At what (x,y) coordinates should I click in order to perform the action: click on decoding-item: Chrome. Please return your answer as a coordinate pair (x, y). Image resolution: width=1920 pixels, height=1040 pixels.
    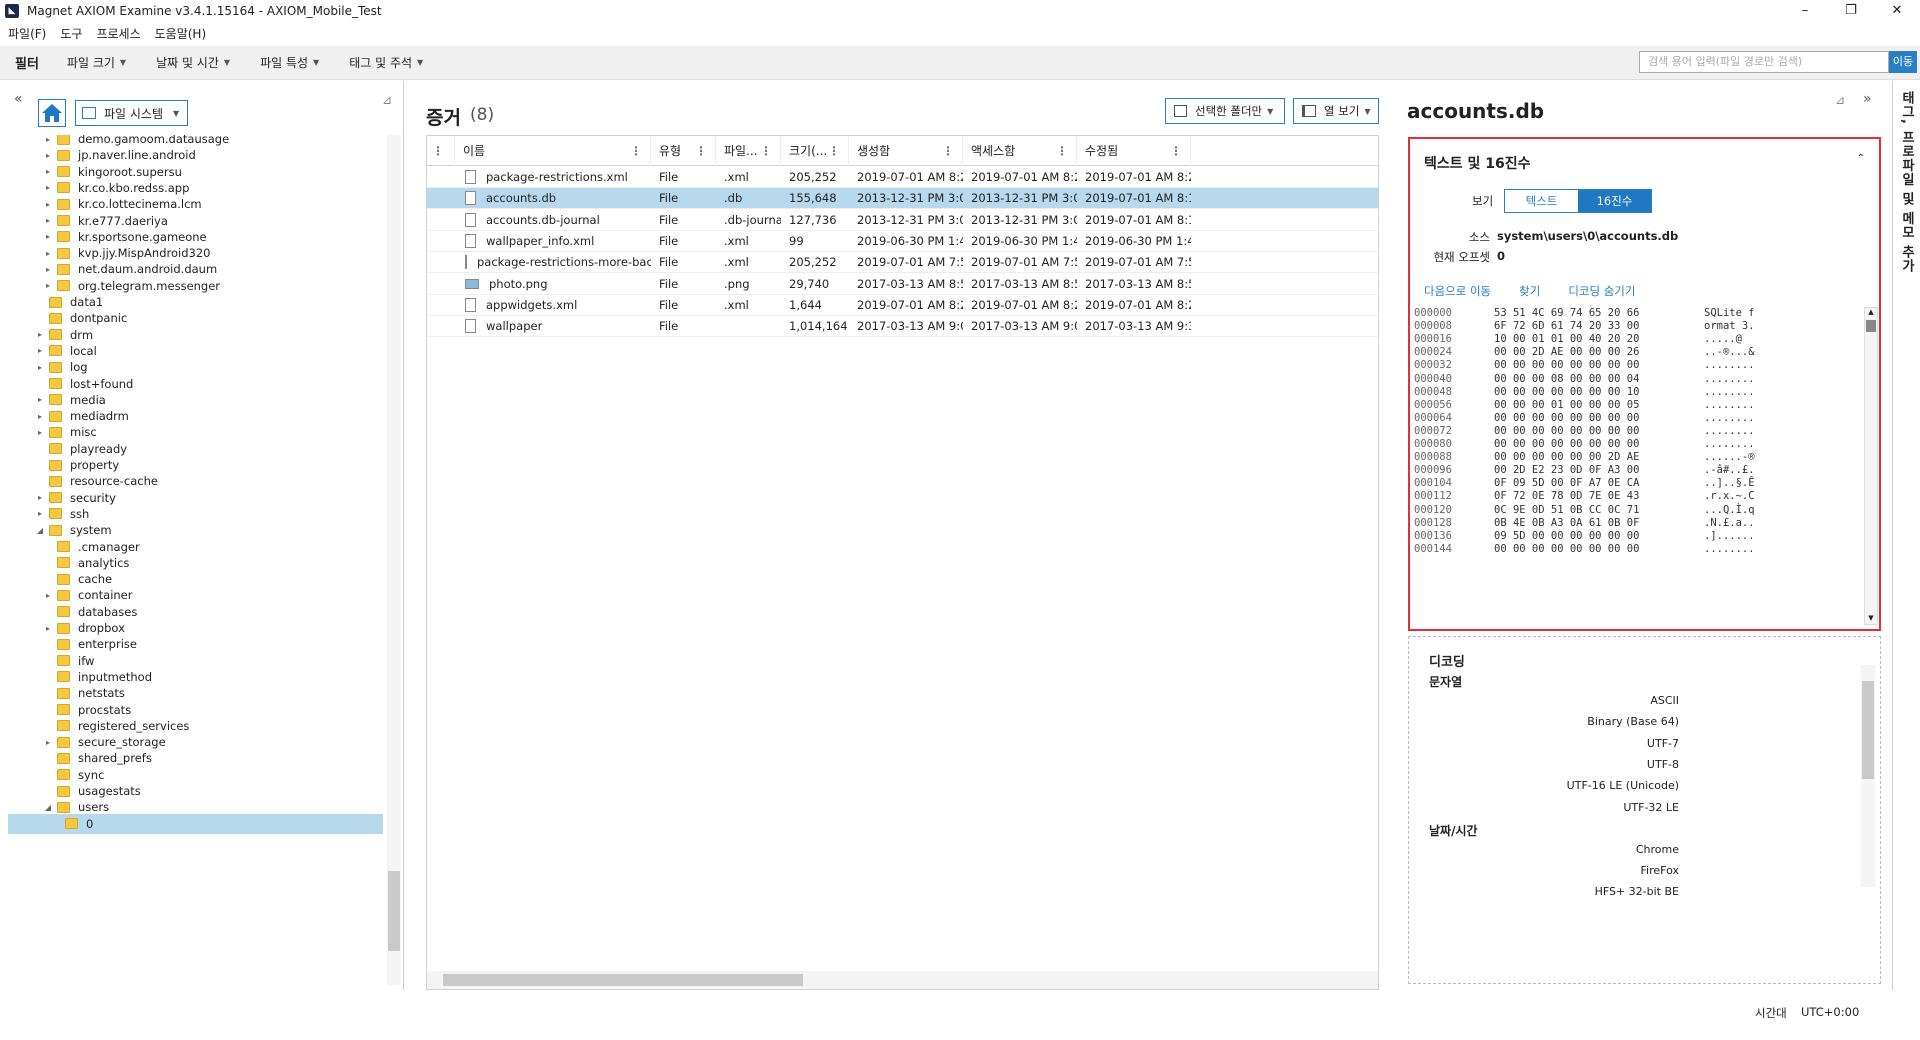
    Looking at the image, I should click on (1604, 849).